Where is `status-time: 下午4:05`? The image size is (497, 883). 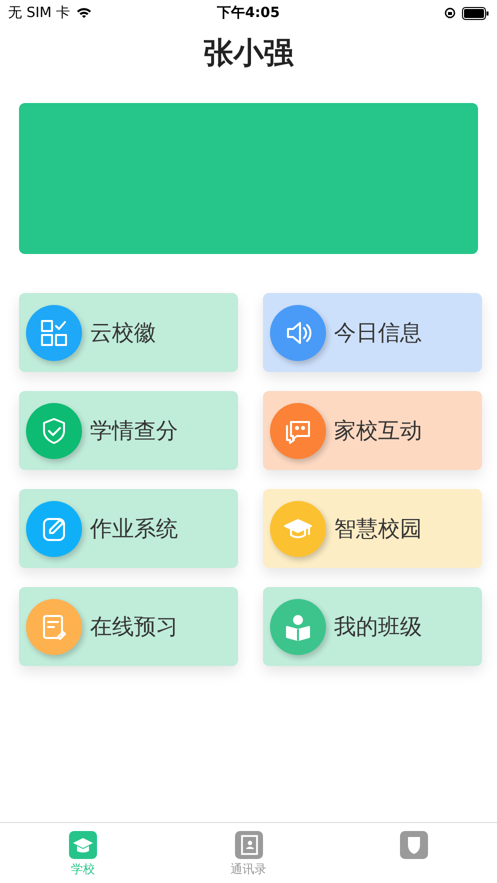 status-time: 下午4:05 is located at coordinates (248, 13).